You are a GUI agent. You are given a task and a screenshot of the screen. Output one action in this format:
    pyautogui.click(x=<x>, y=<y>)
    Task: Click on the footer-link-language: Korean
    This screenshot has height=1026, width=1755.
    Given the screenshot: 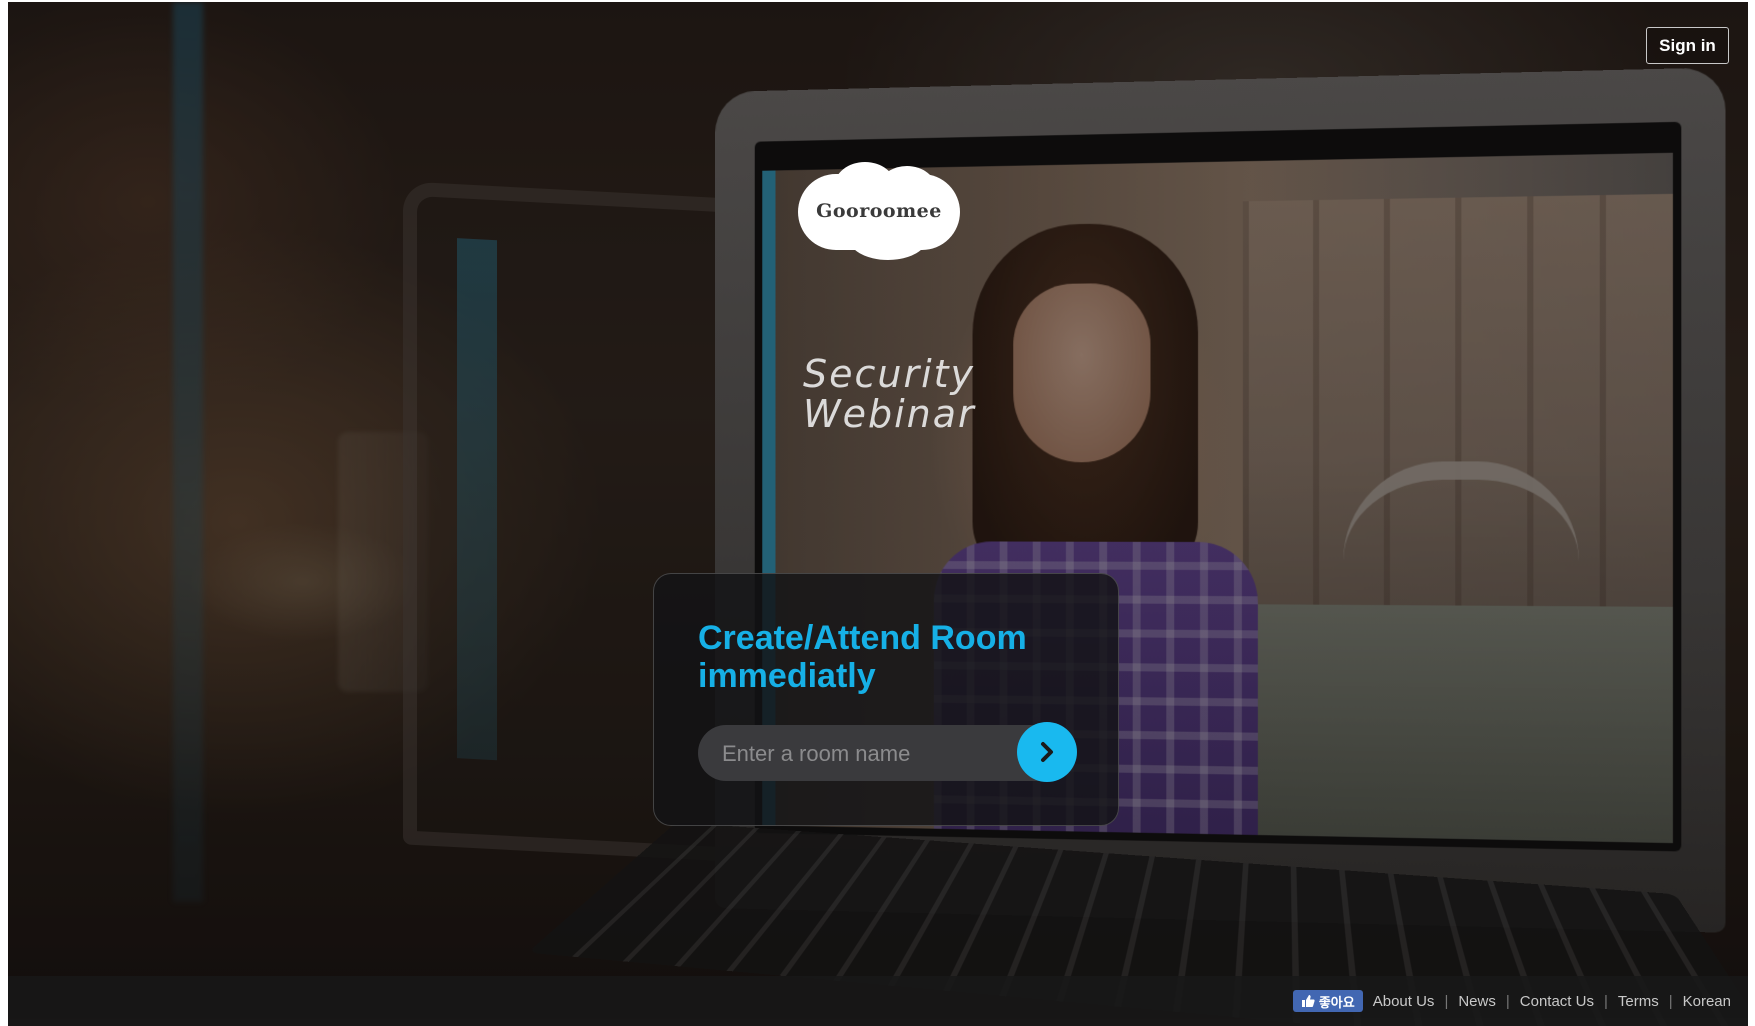 What is the action you would take?
    pyautogui.click(x=1707, y=1001)
    